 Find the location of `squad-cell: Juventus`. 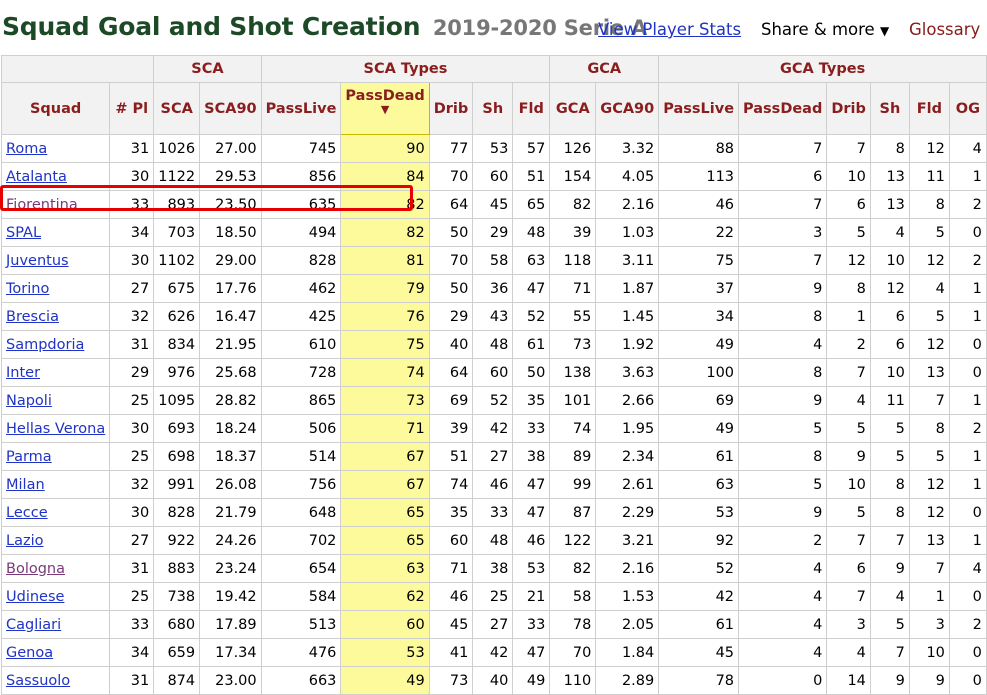

squad-cell: Juventus is located at coordinates (55, 260).